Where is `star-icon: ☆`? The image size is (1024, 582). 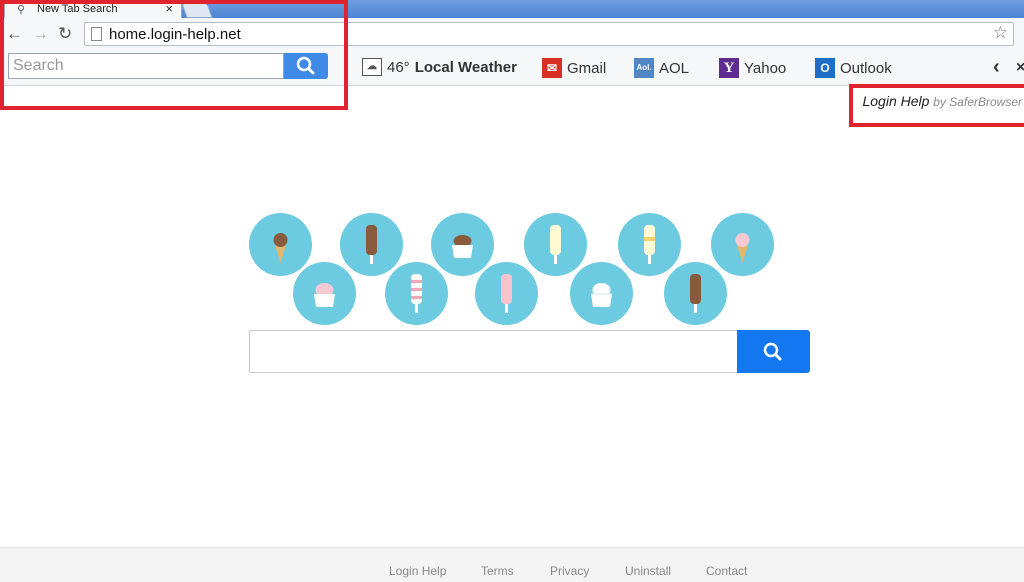
star-icon: ☆ is located at coordinates (1000, 33).